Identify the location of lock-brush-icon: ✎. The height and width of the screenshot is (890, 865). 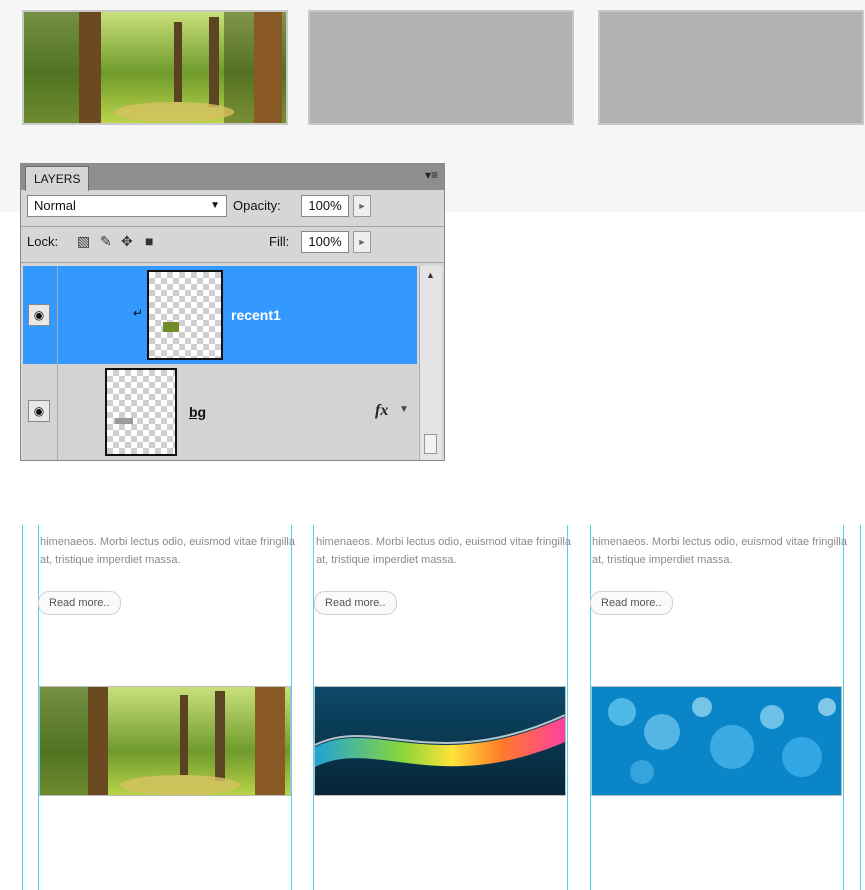
(106, 241).